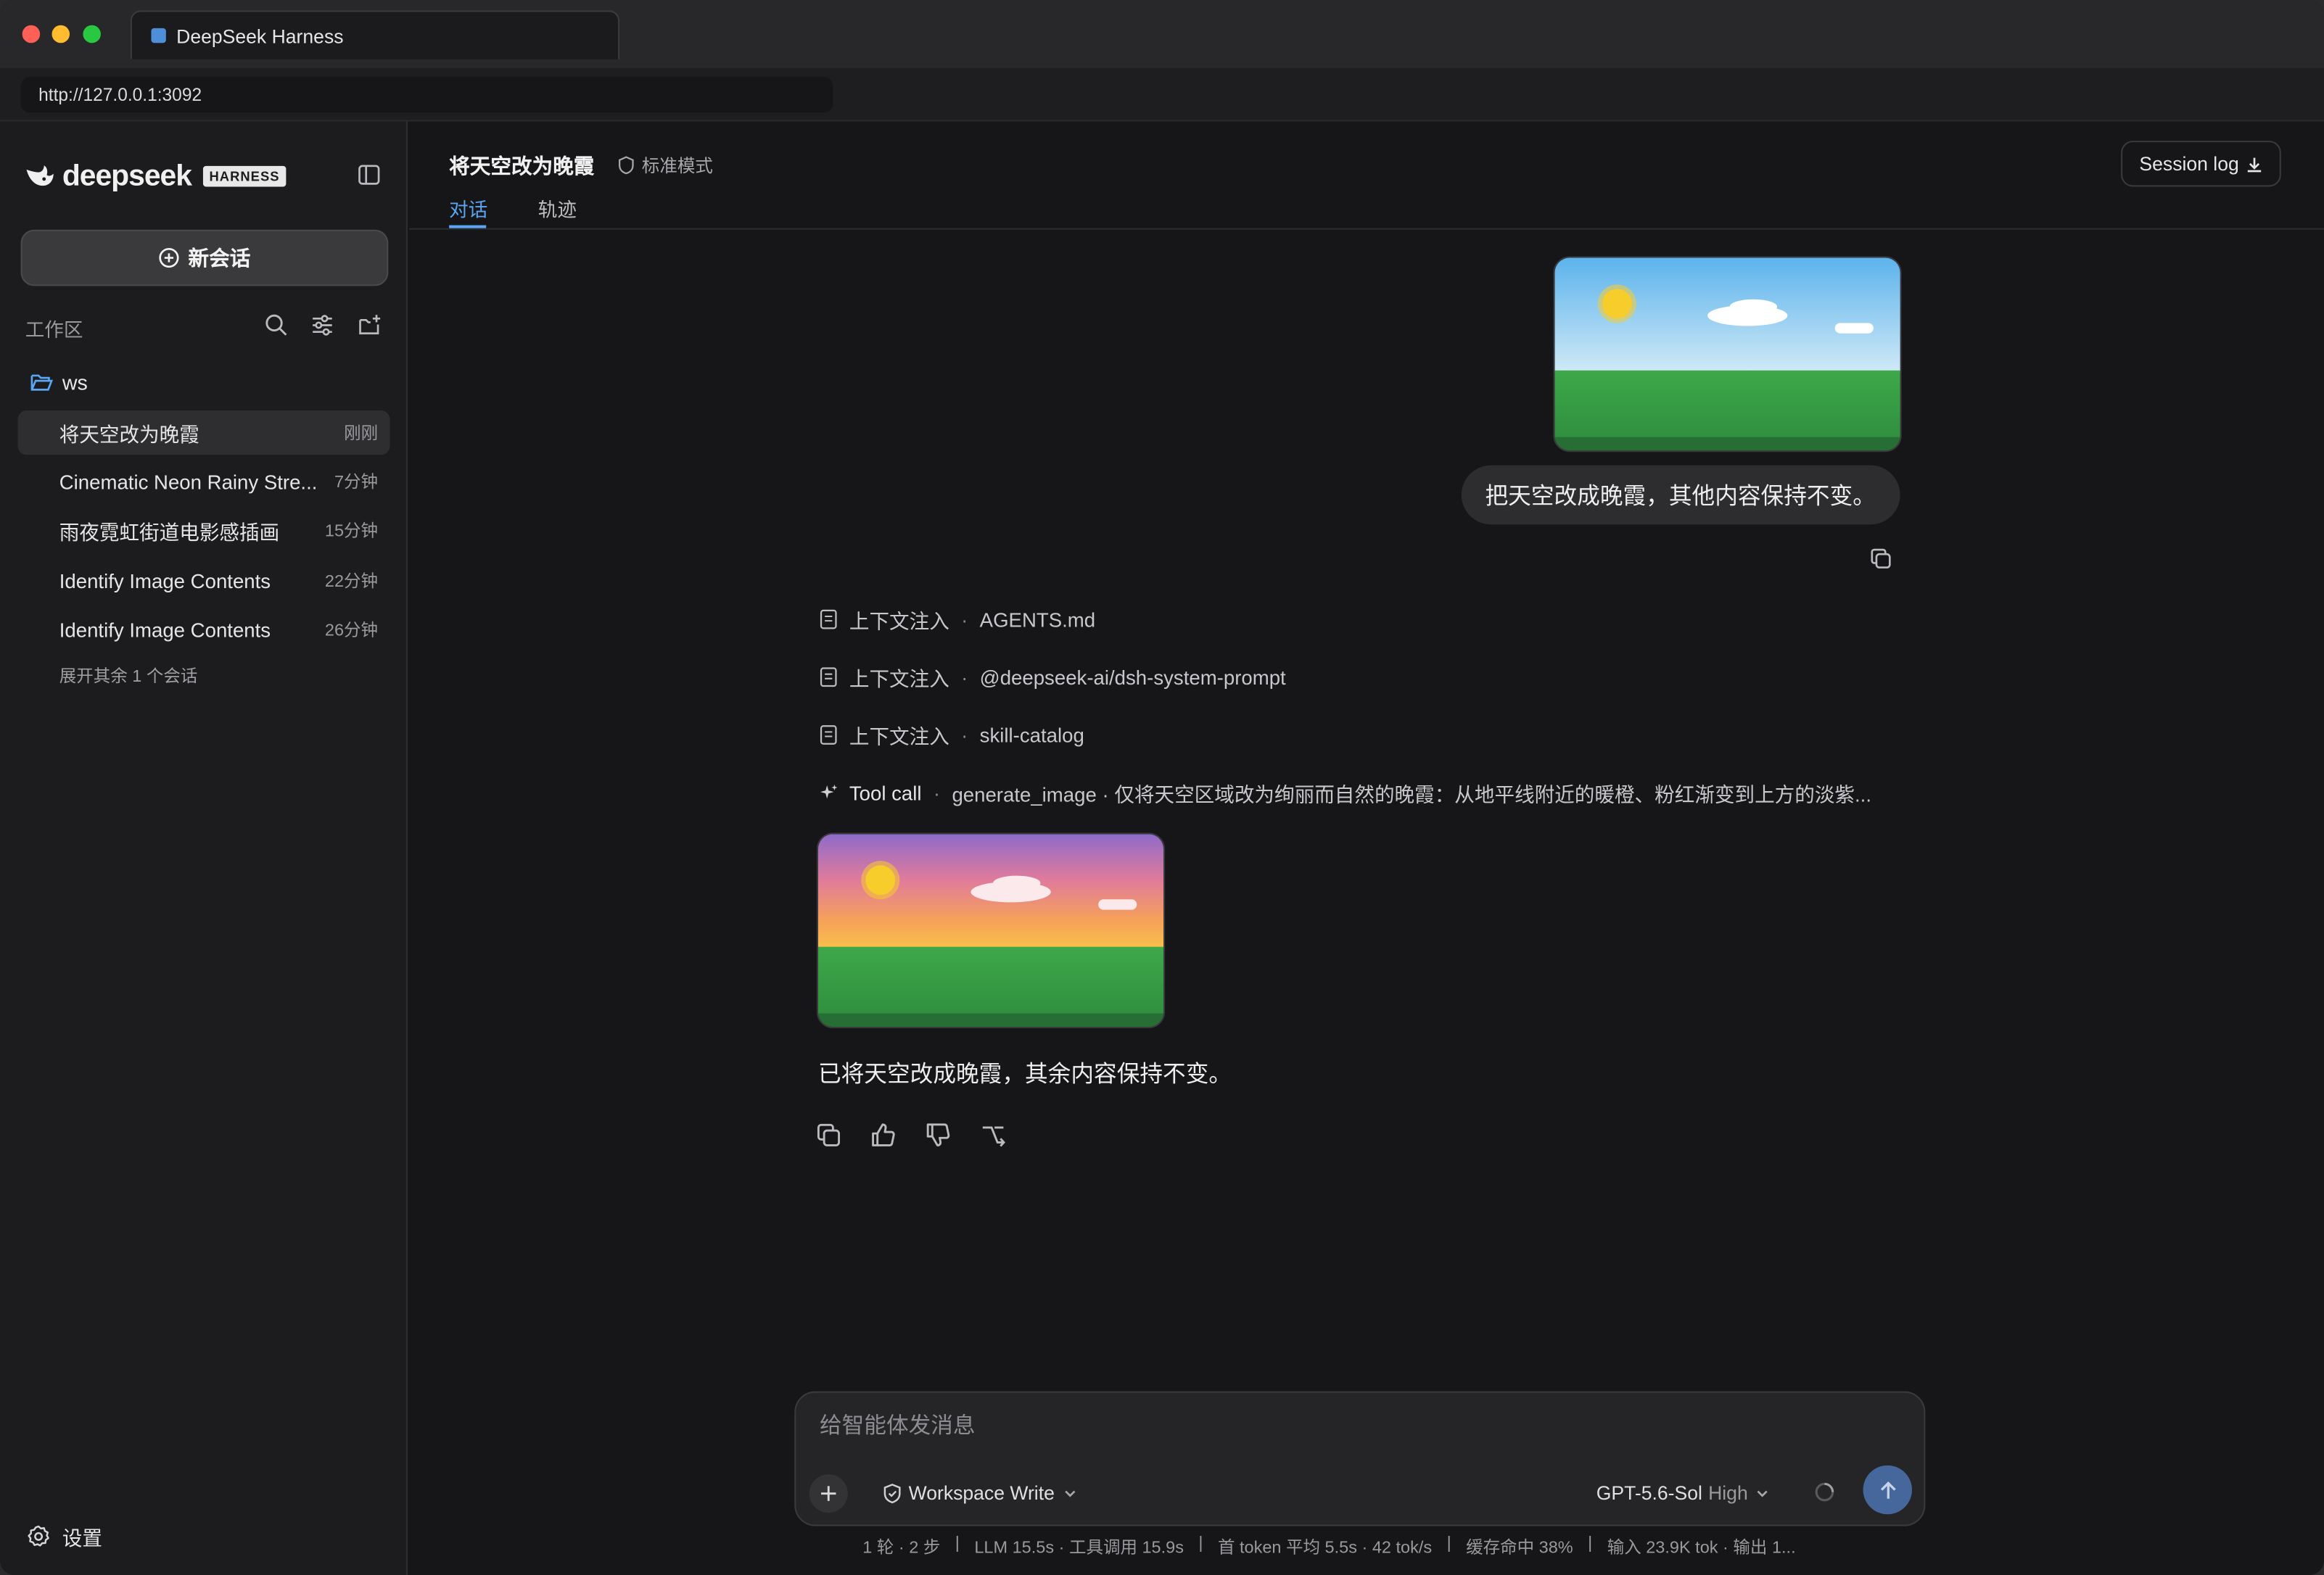 This screenshot has width=2324, height=1575. I want to click on message-composer: Workspace Write GPT-5.6-Sol High, so click(1360, 1458).